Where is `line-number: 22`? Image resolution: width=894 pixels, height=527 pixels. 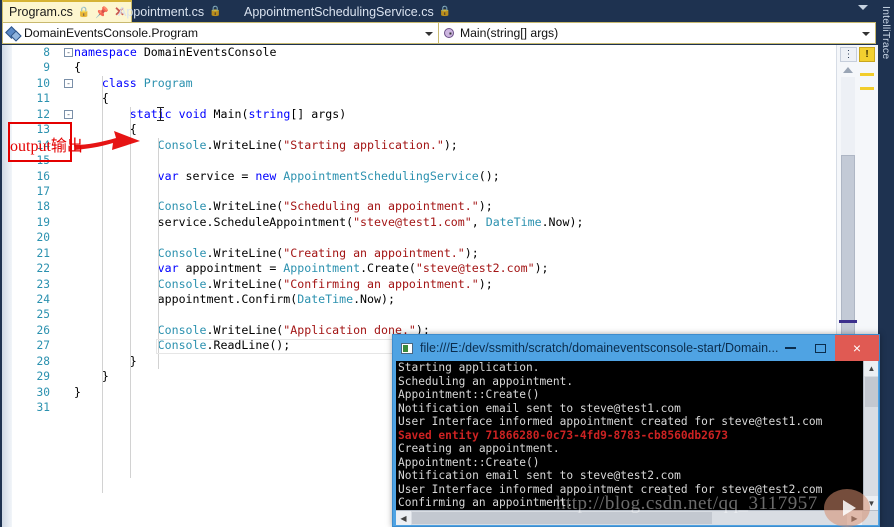 line-number: 22 is located at coordinates (43, 269).